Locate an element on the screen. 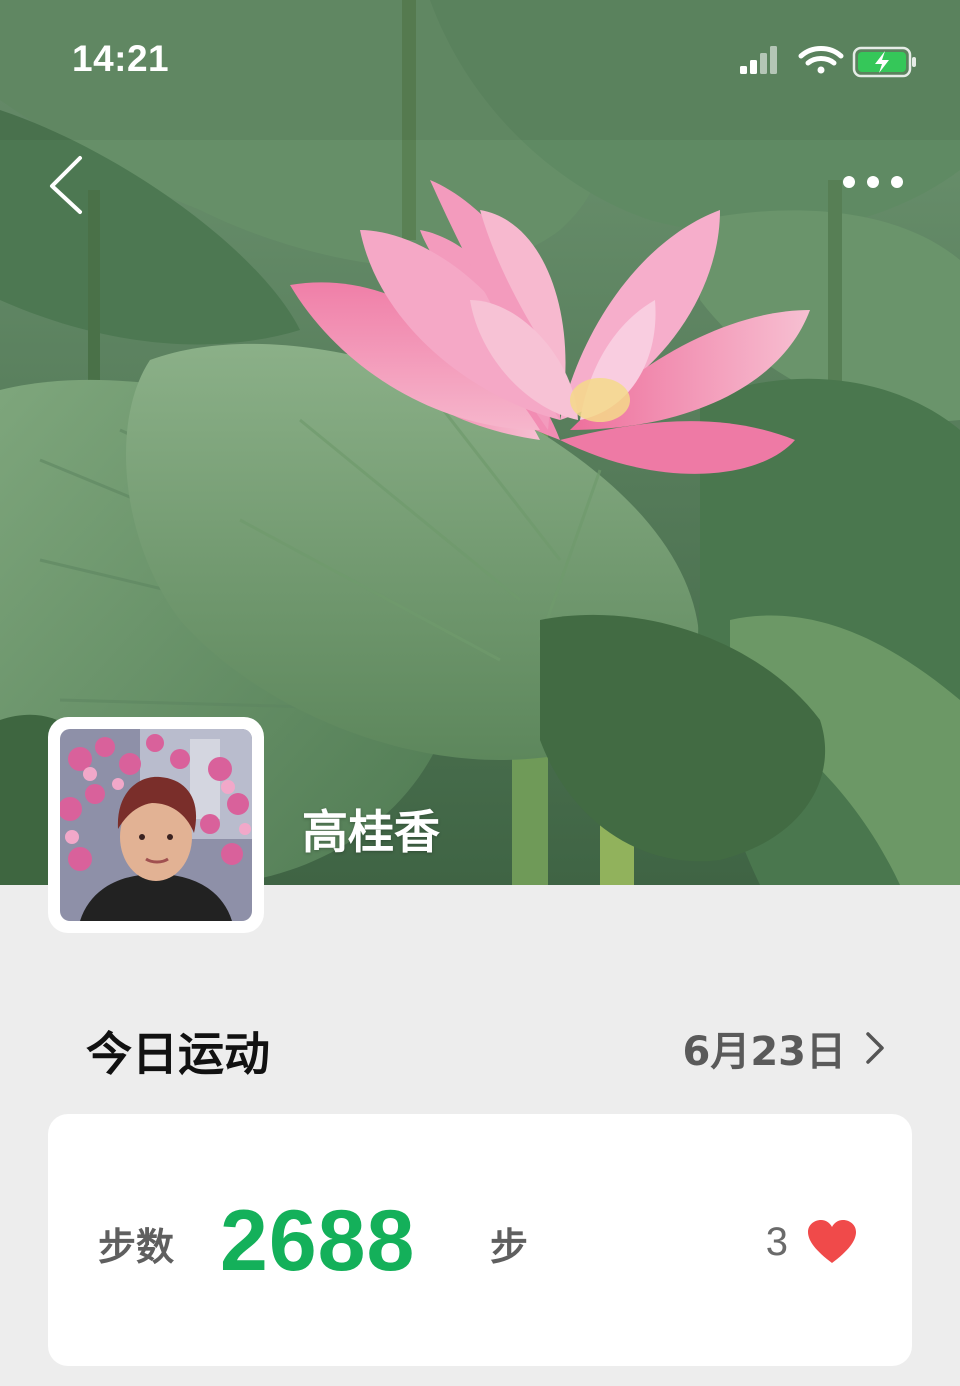 The height and width of the screenshot is (1386, 960). back-button is located at coordinates (68, 185).